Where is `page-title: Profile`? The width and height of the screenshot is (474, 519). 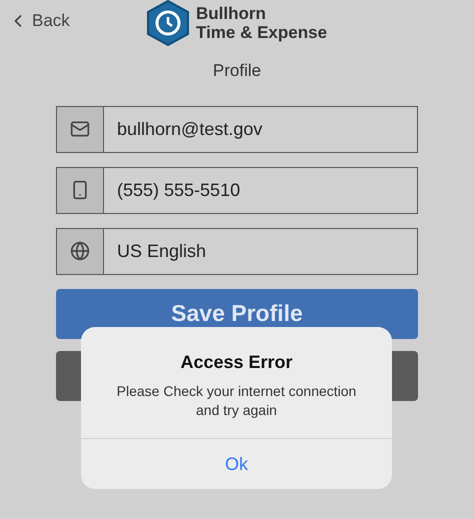
page-title: Profile is located at coordinates (237, 71).